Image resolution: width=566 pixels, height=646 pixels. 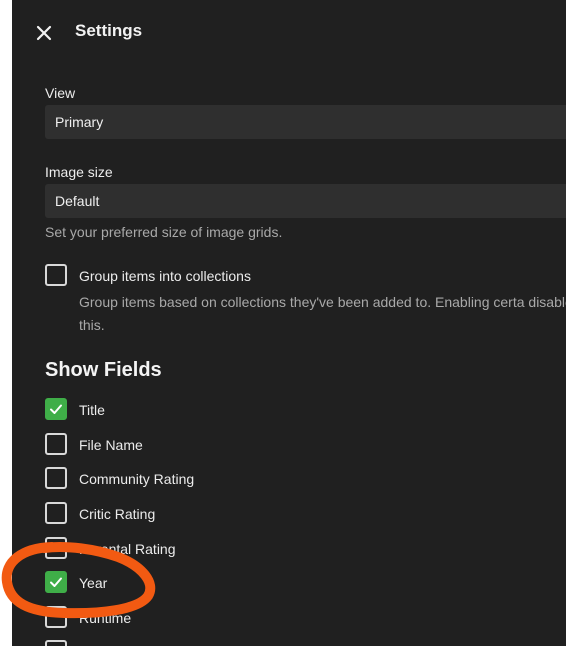 What do you see at coordinates (60, 93) in the screenshot?
I see `view-label: View` at bounding box center [60, 93].